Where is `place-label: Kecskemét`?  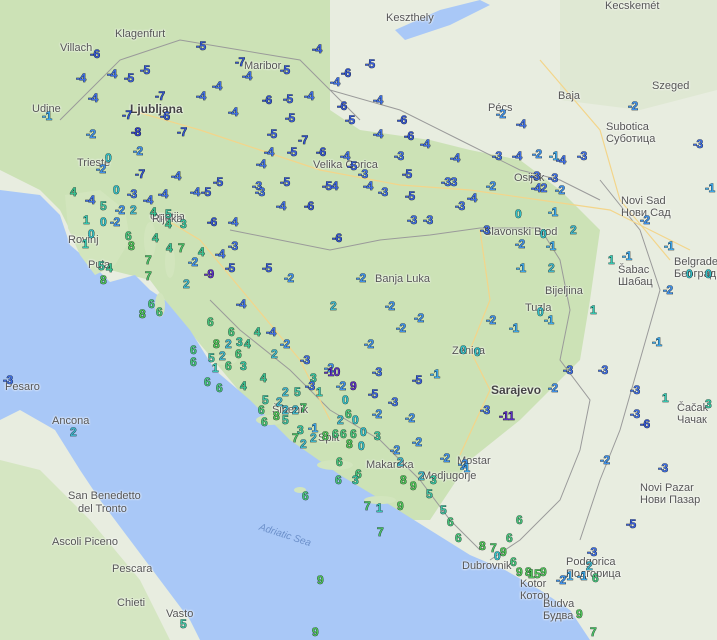 place-label: Kecskemét is located at coordinates (632, 6).